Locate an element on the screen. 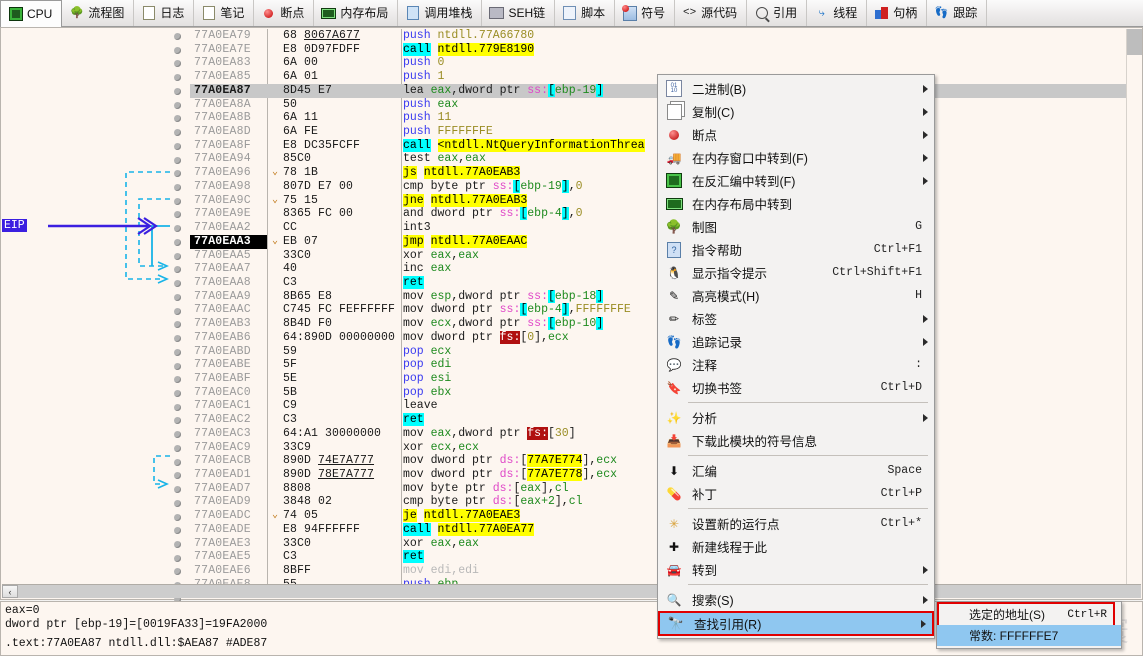 This screenshot has width=1143, height=656. instruction-address: 77A0EAB3 is located at coordinates (222, 324).